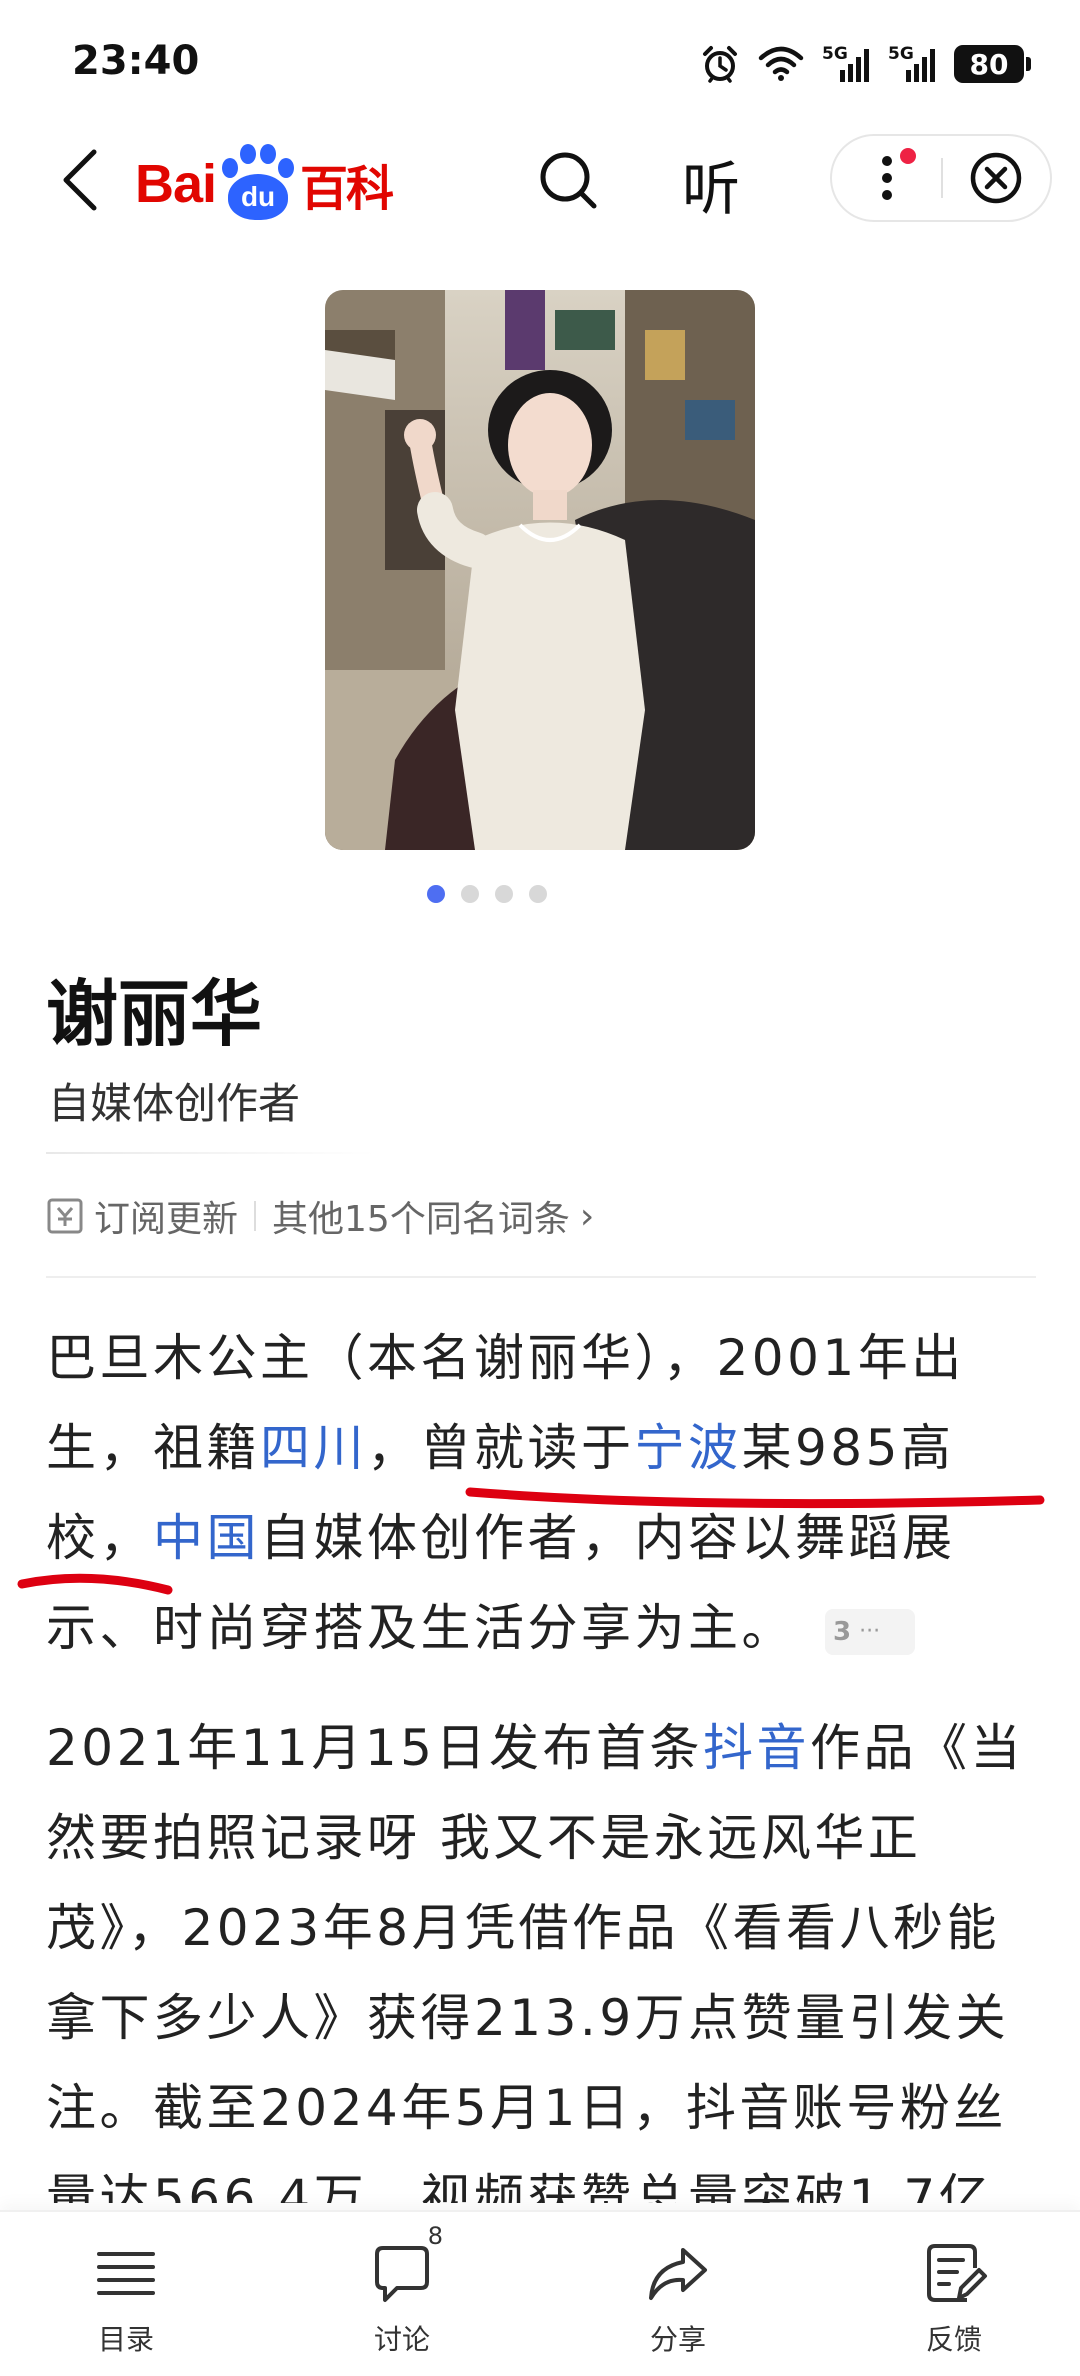 The image size is (1080, 2376). What do you see at coordinates (992, 64) in the screenshot?
I see `battery-indicator: 80` at bounding box center [992, 64].